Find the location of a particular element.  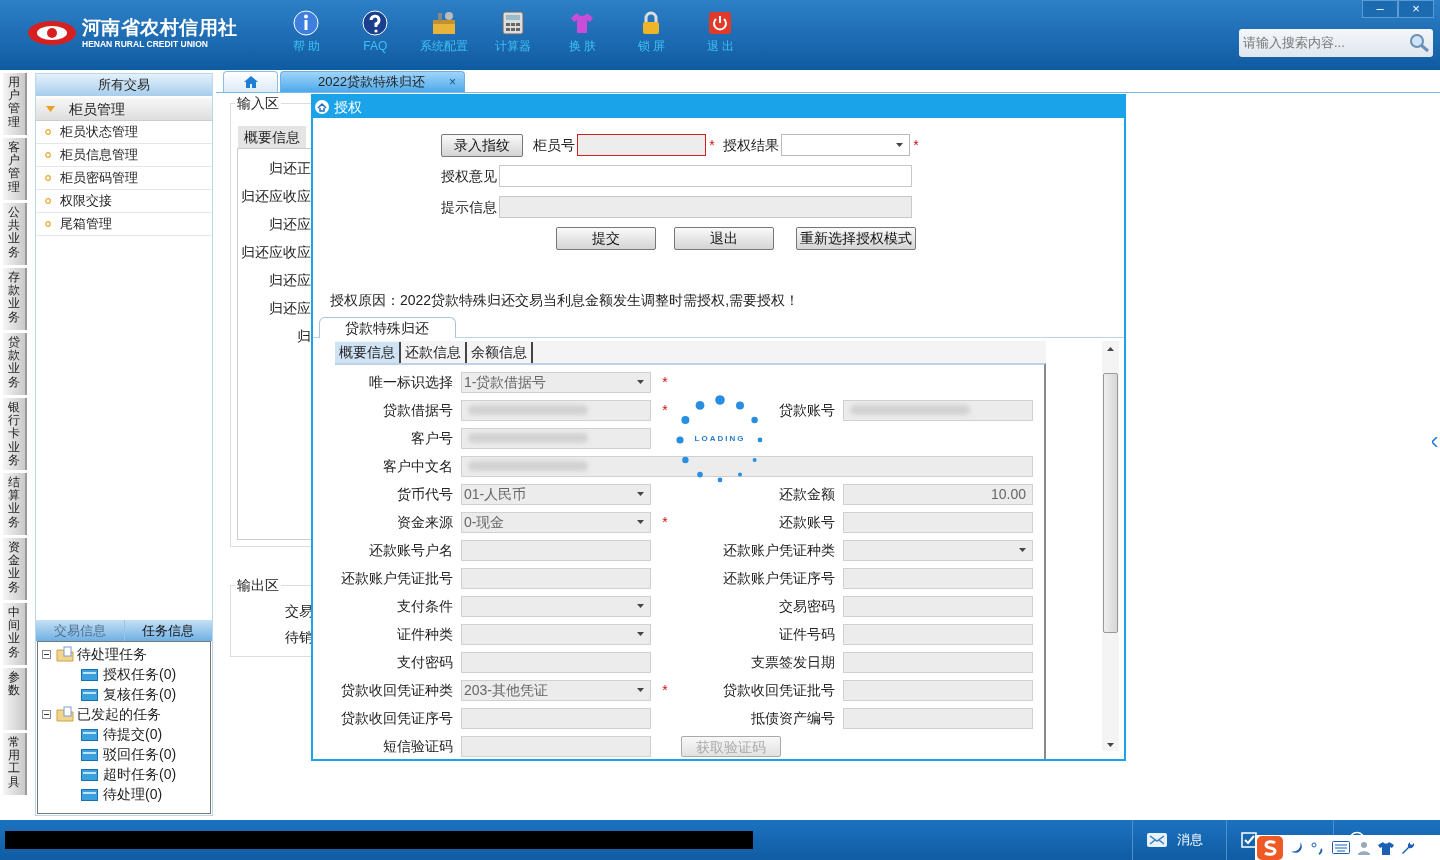

panel-header: 所有交易 is located at coordinates (124, 85).